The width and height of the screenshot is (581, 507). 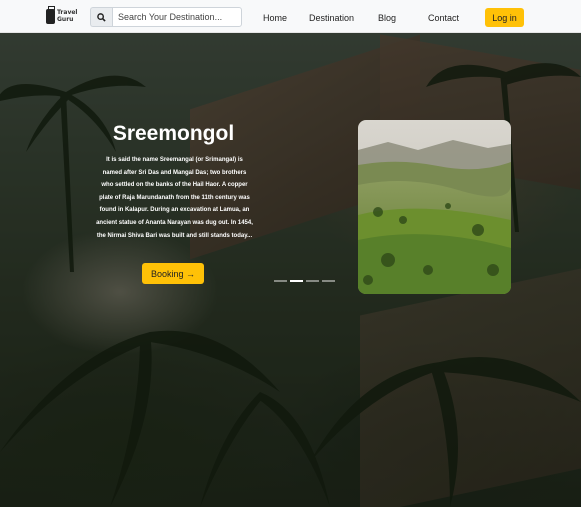 I want to click on nav-blog: Blog, so click(x=387, y=18).